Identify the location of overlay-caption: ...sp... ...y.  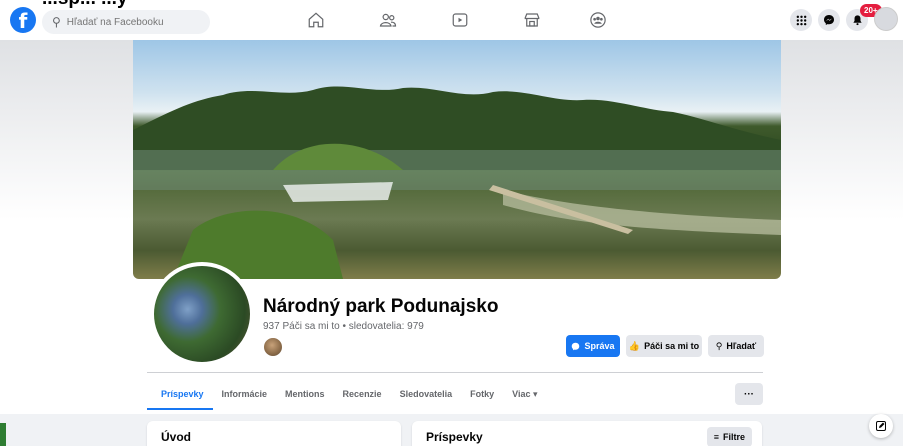
(85, 5).